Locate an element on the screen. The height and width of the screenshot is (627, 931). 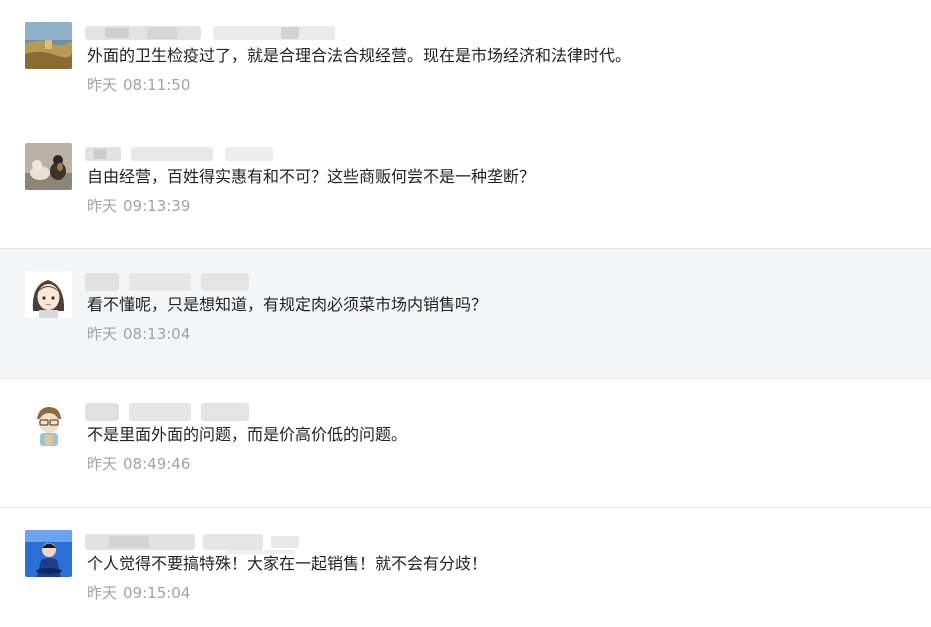
comment-text: 不是里面外面的问题，而是价高价低的问题。 is located at coordinates (247, 434).